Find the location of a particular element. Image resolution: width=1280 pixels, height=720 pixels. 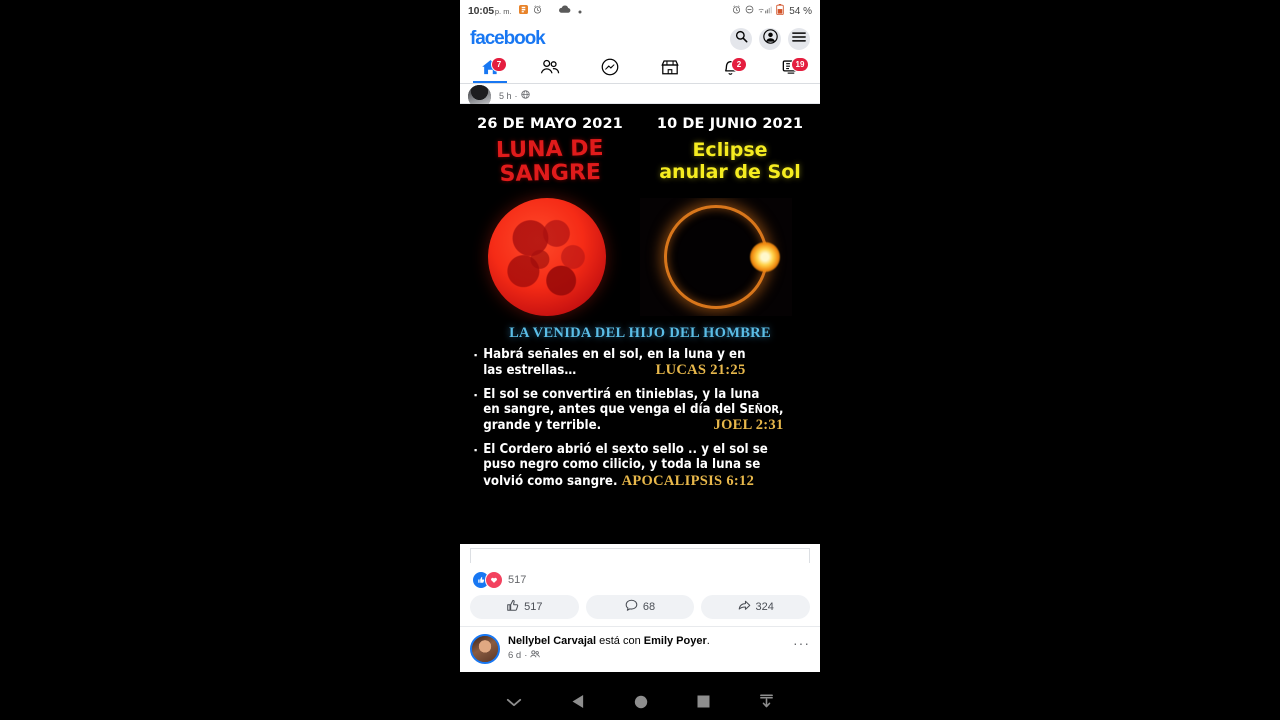

post-meta: 5 h · is located at coordinates (514, 95).